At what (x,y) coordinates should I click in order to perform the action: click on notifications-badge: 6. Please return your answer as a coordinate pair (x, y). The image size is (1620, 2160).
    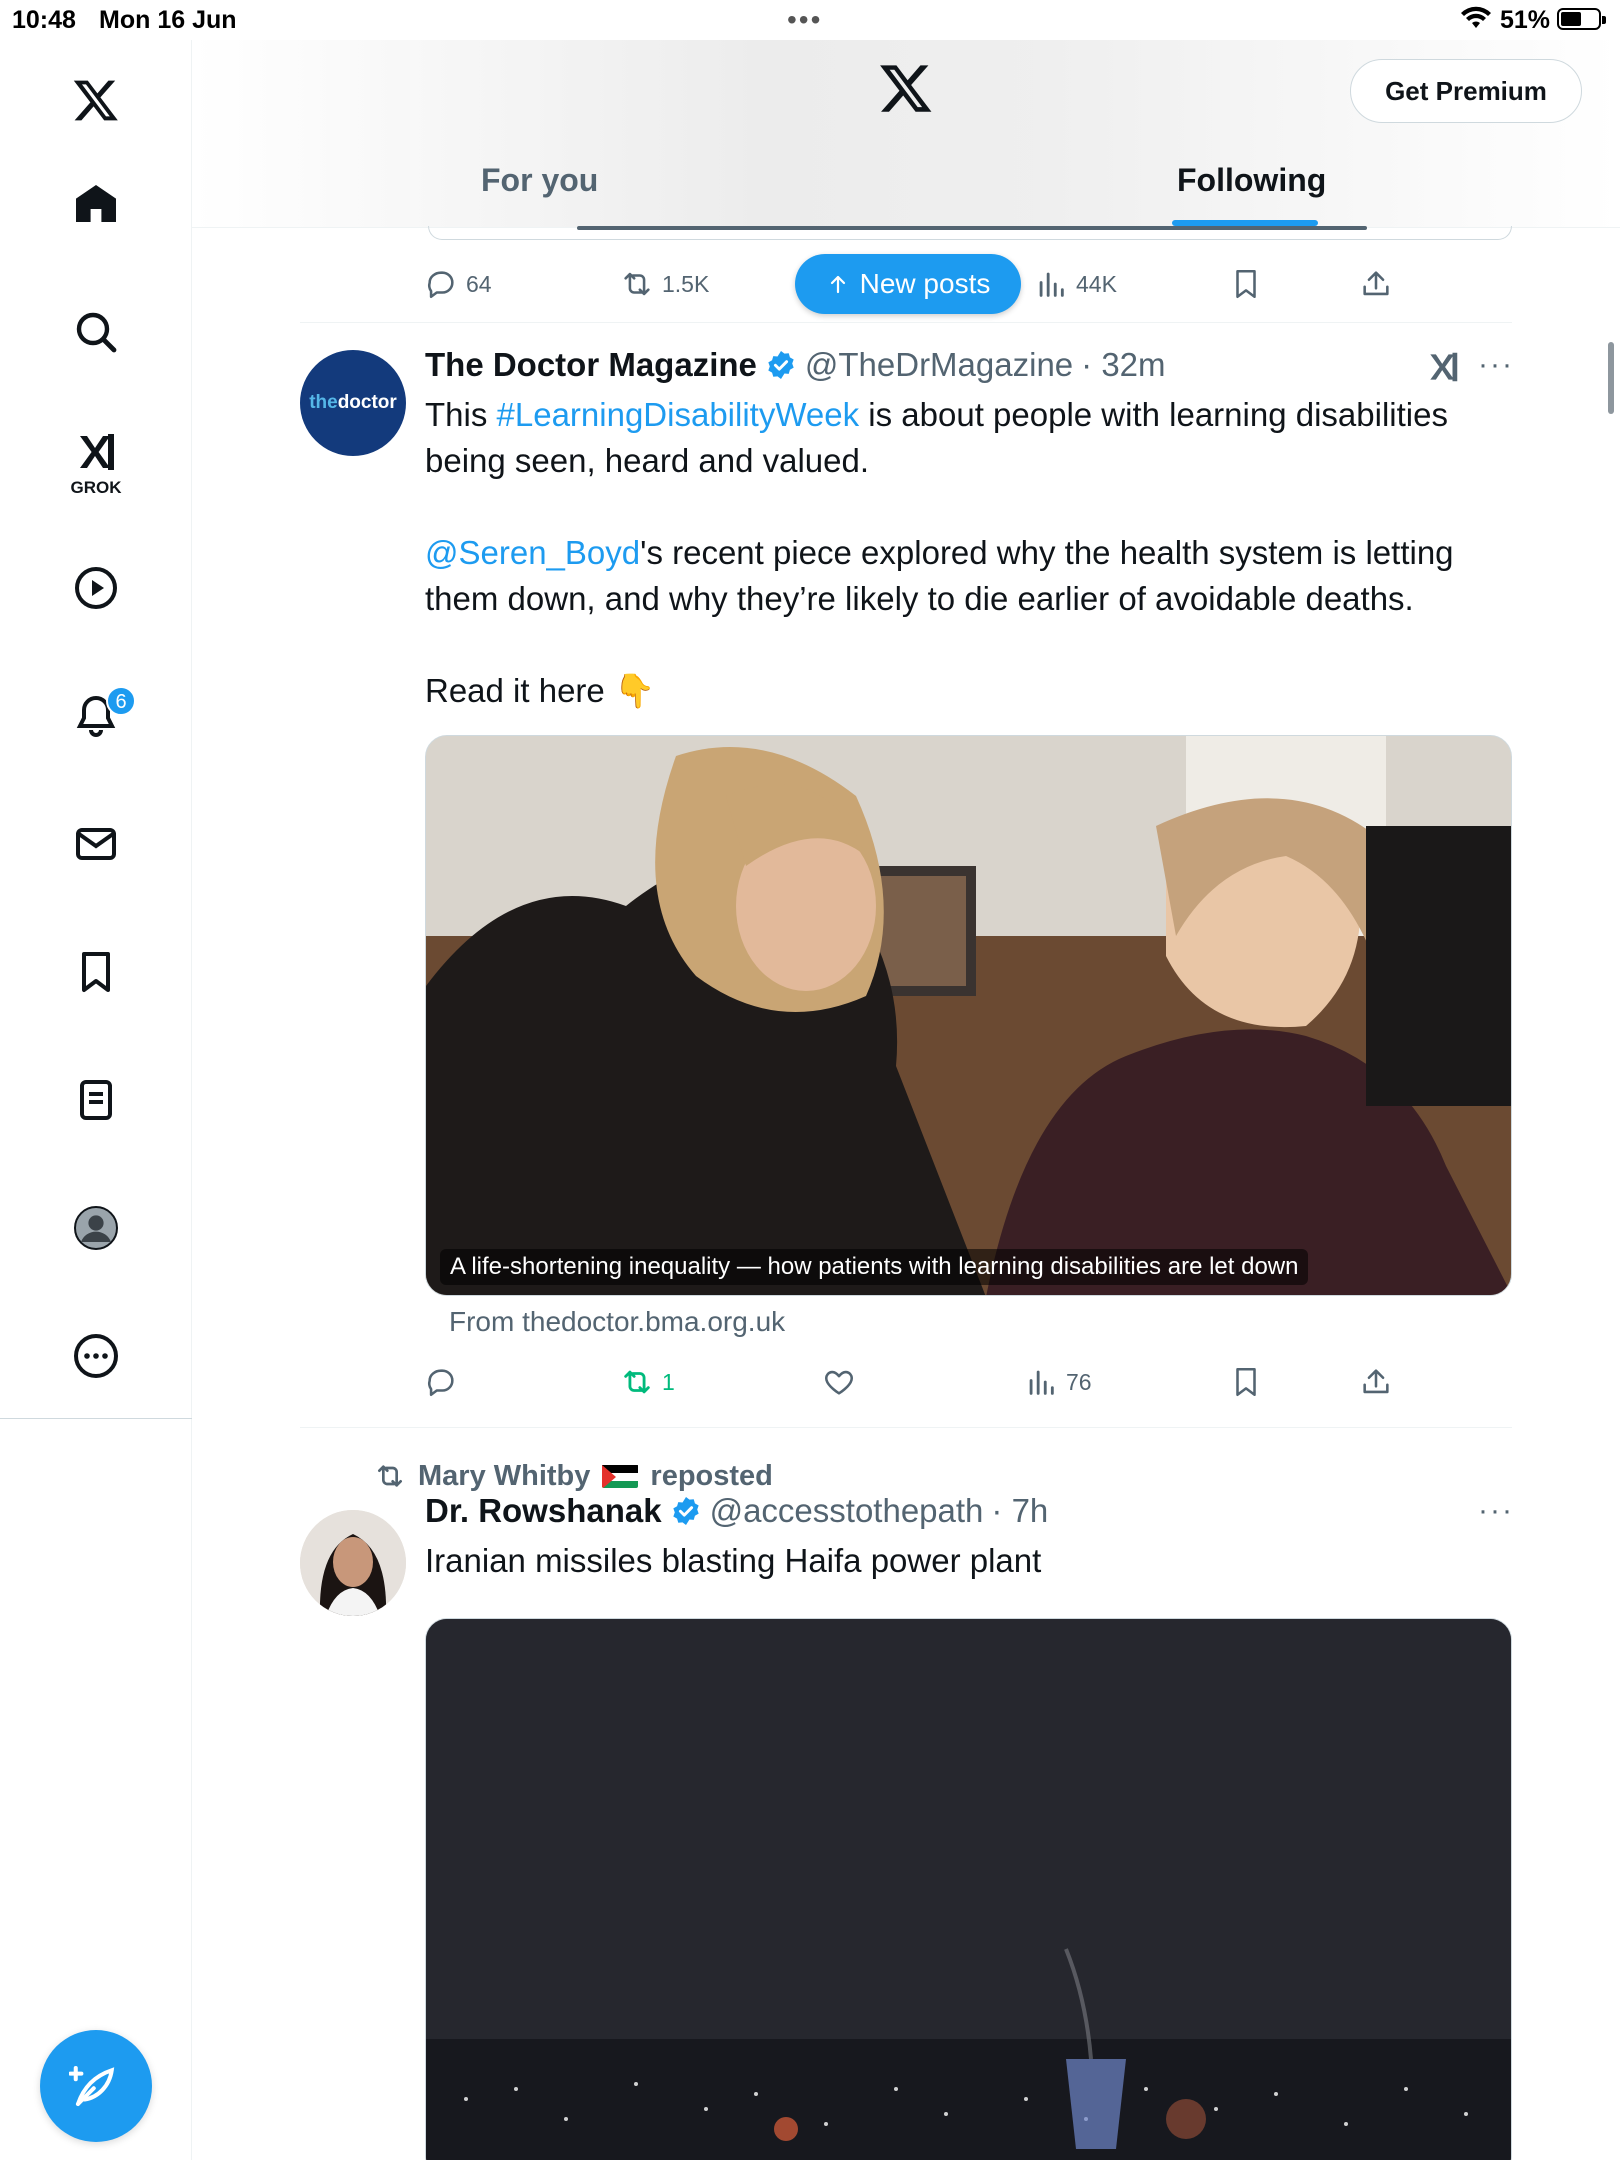
    Looking at the image, I should click on (121, 701).